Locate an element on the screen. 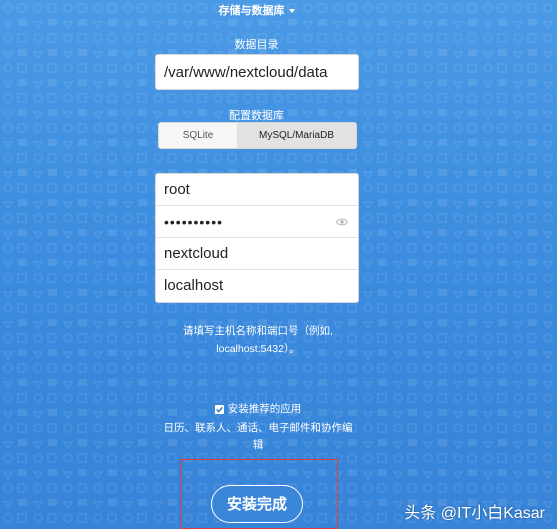  db-host-hint: 请填写主机名称和端口号（例如, localhost:5432）。 is located at coordinates (258, 340).